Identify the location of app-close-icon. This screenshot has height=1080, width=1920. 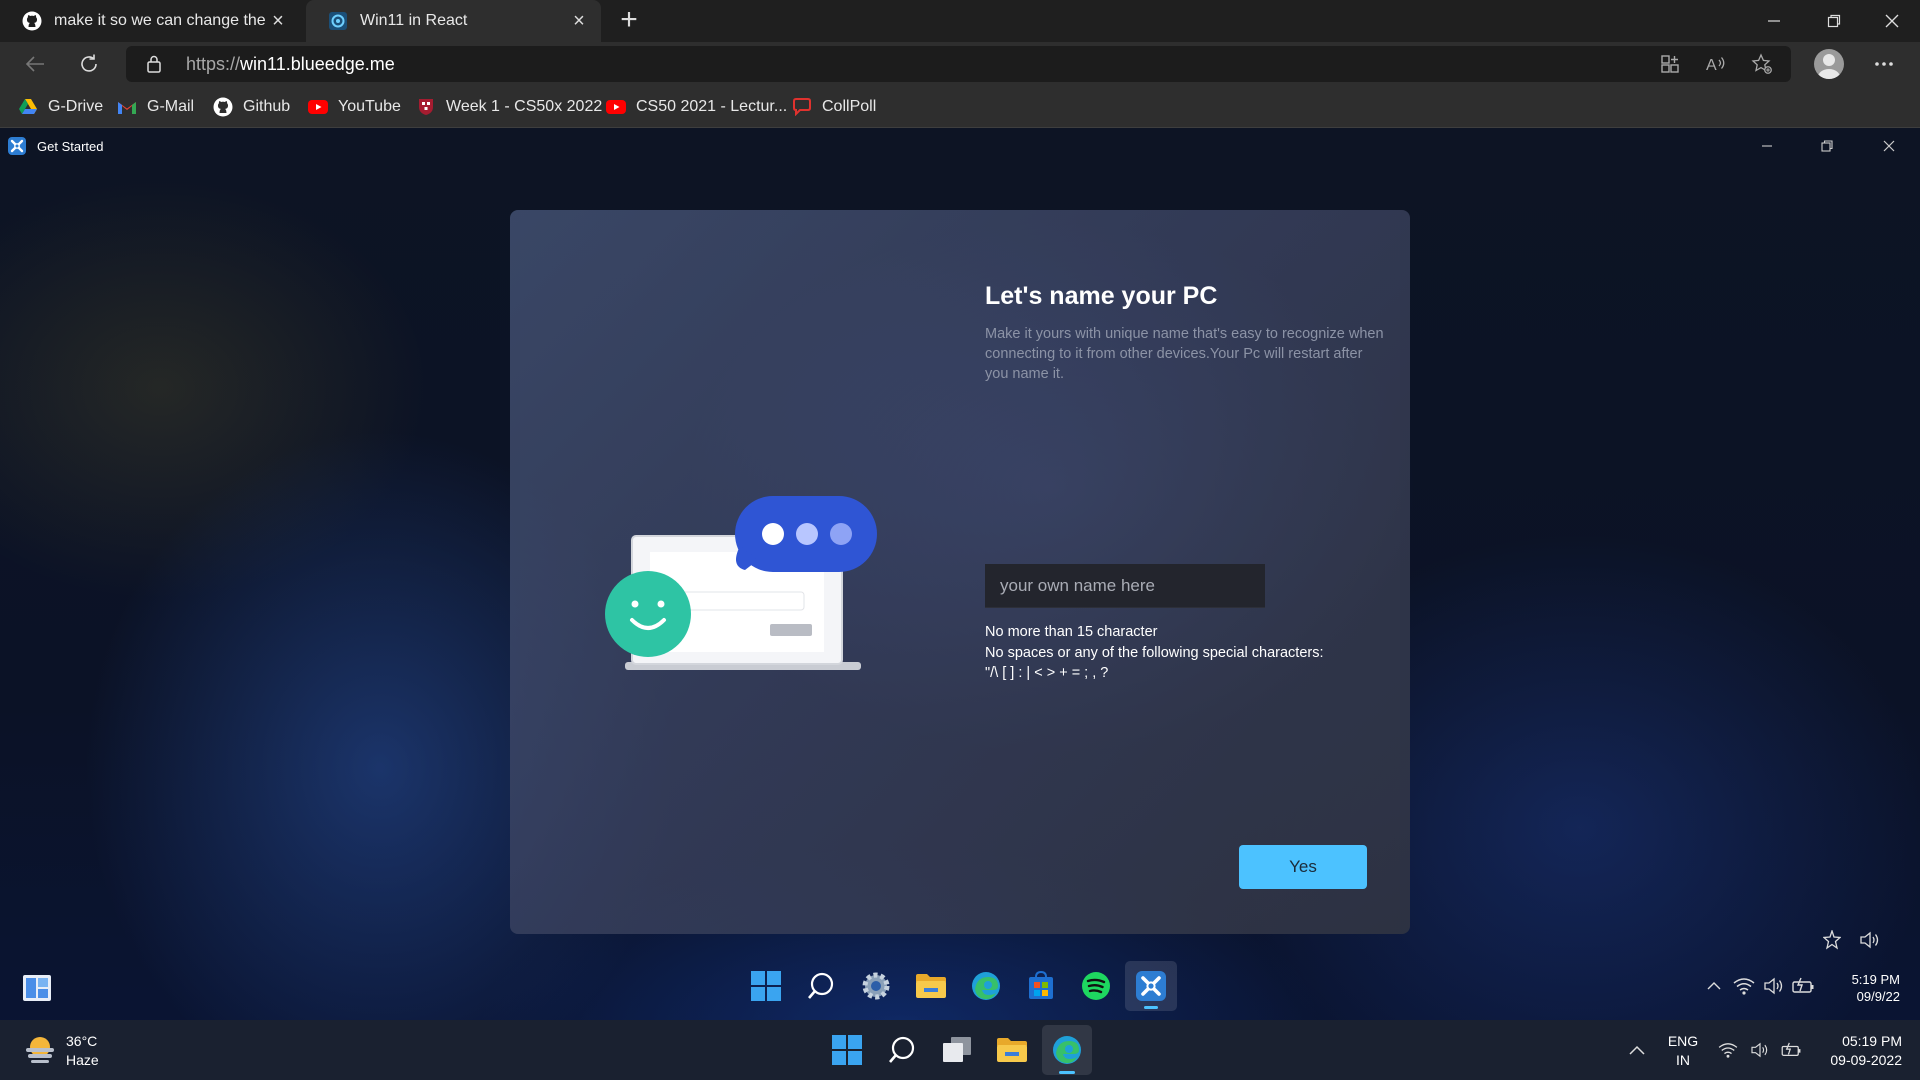
(1889, 146).